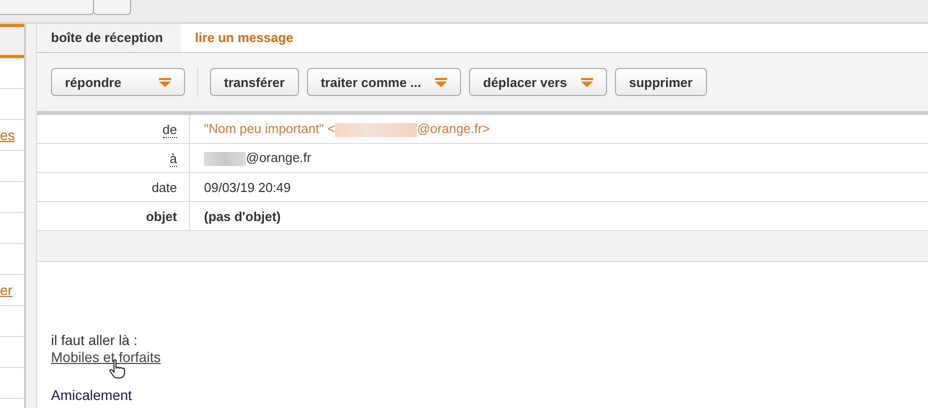 This screenshot has height=408, width=928. What do you see at coordinates (92, 395) in the screenshot?
I see `message-text: Amicalement` at bounding box center [92, 395].